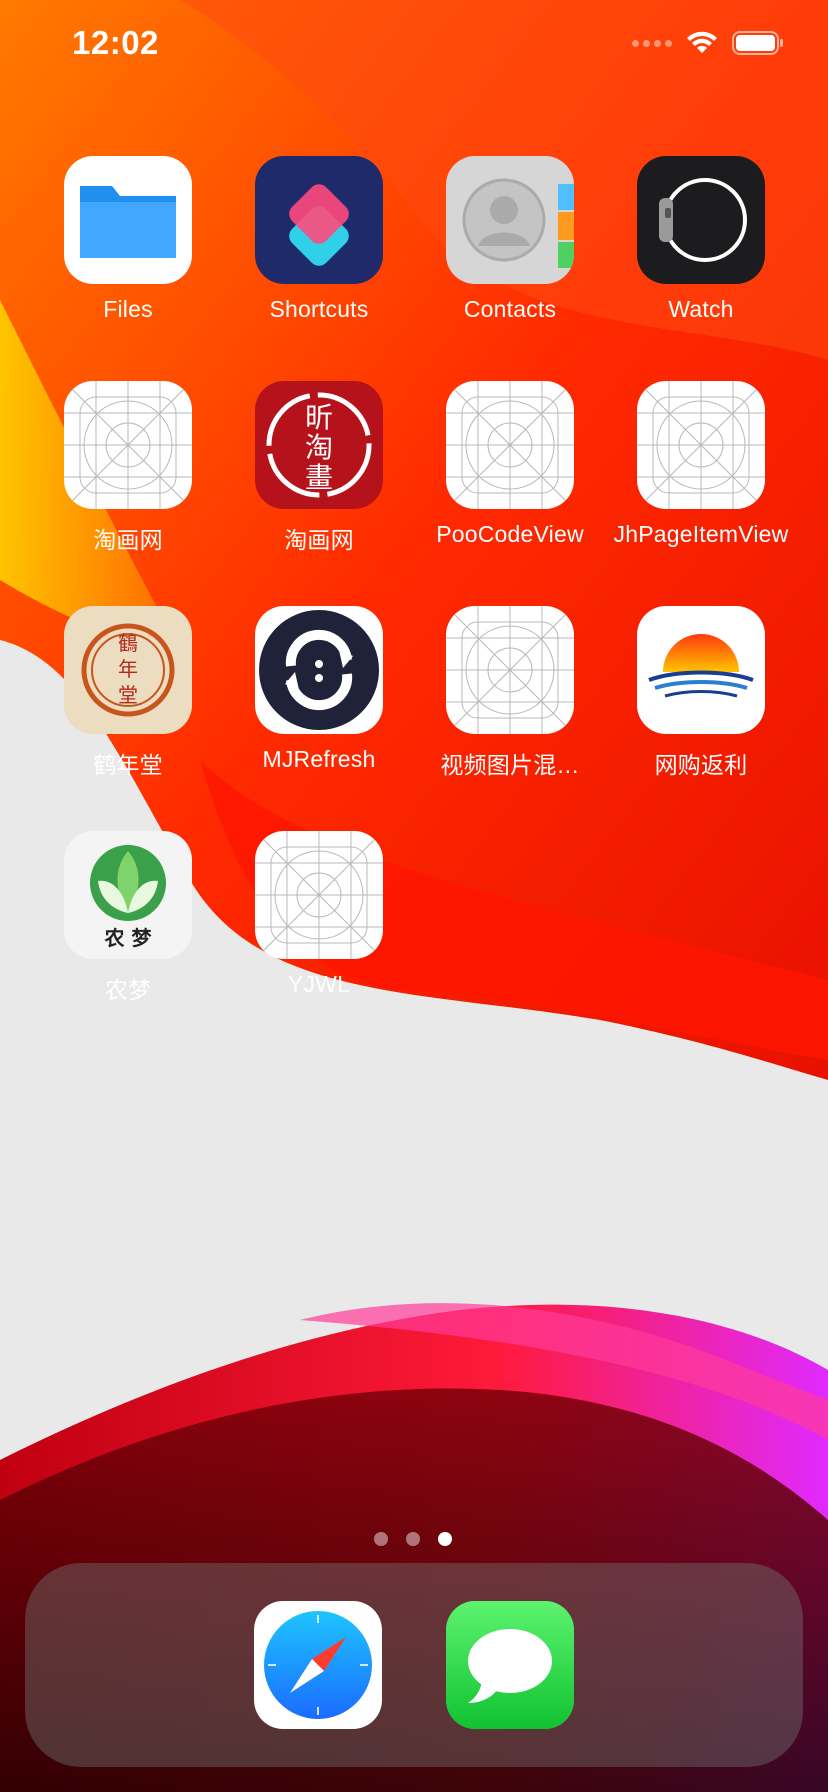  What do you see at coordinates (414, 1665) in the screenshot?
I see `dock` at bounding box center [414, 1665].